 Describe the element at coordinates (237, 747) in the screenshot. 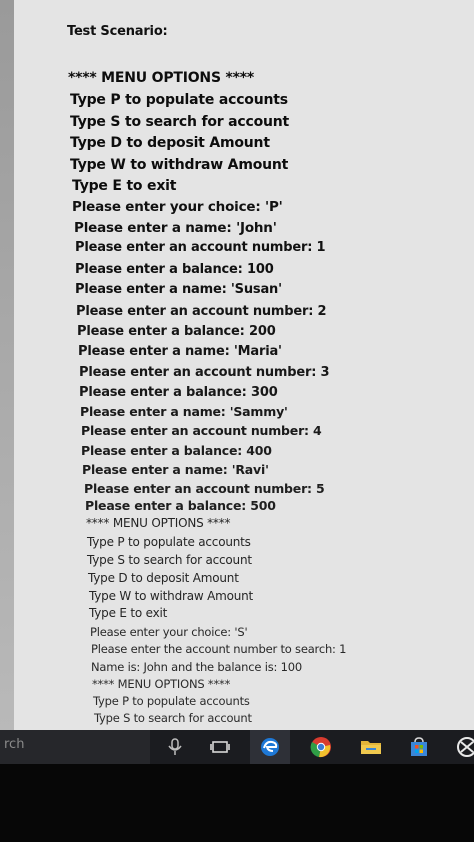

I see `taskbar: rch` at that location.